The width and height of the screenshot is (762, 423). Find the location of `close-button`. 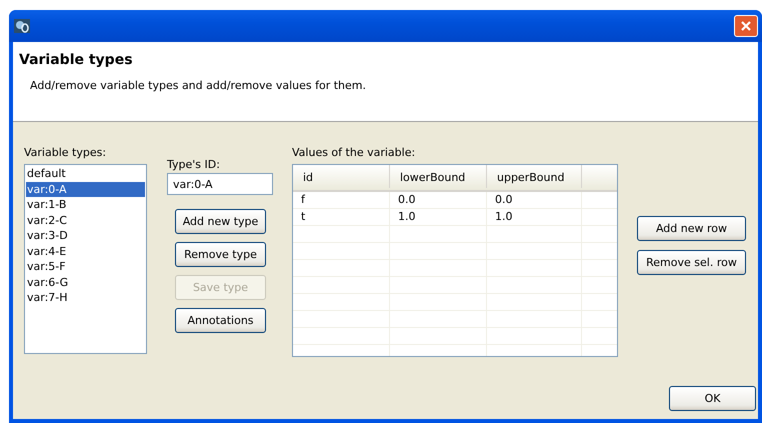

close-button is located at coordinates (746, 26).